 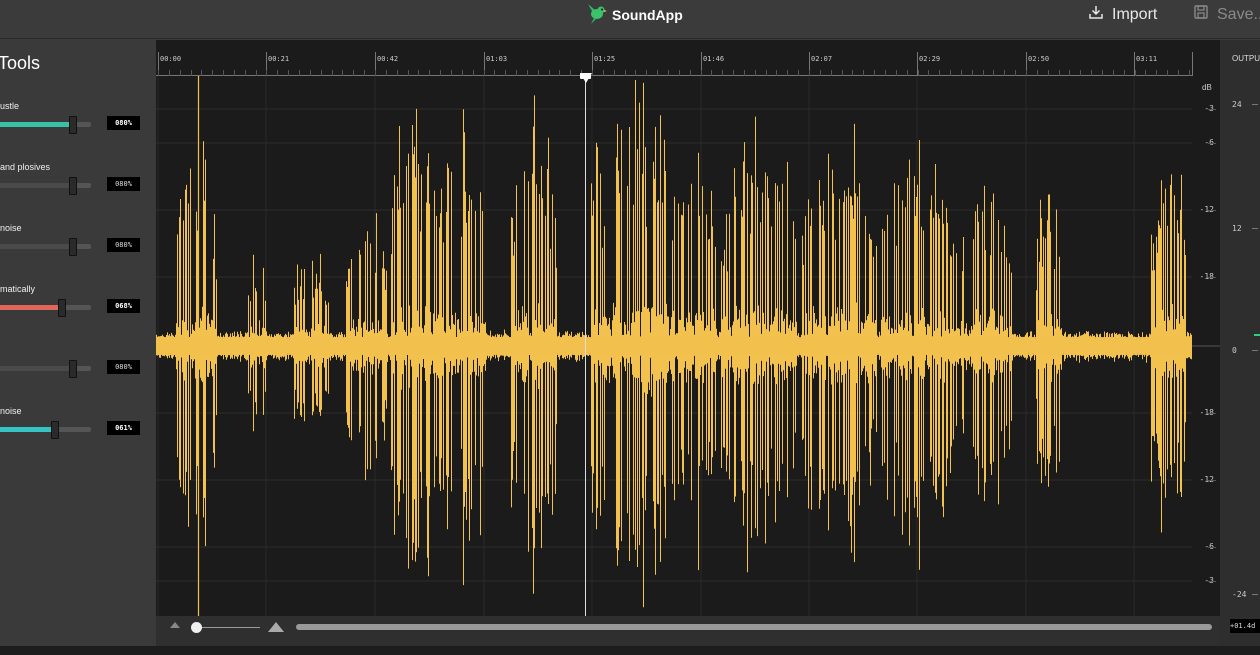 I want to click on tool-label: and plosives, so click(x=25, y=167).